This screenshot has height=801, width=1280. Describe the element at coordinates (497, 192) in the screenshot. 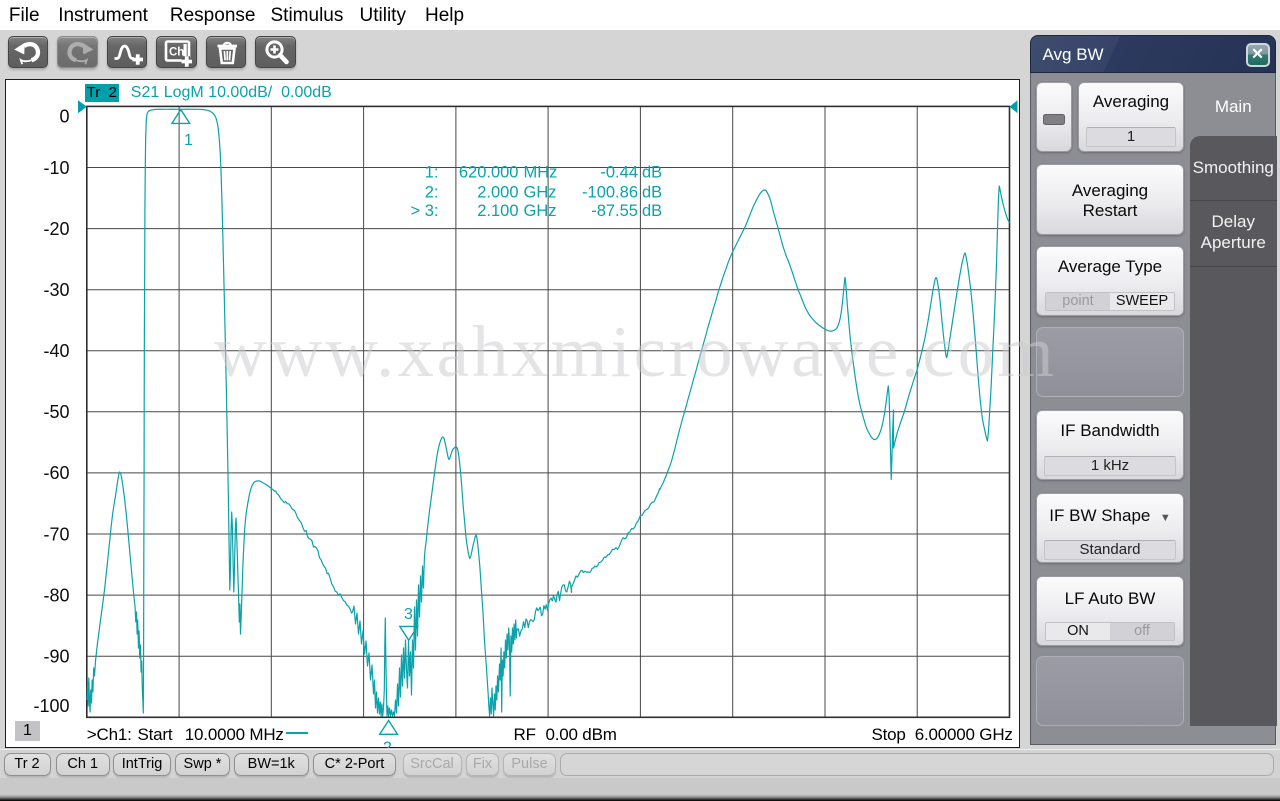

I see `svg-text: 2.000` at that location.